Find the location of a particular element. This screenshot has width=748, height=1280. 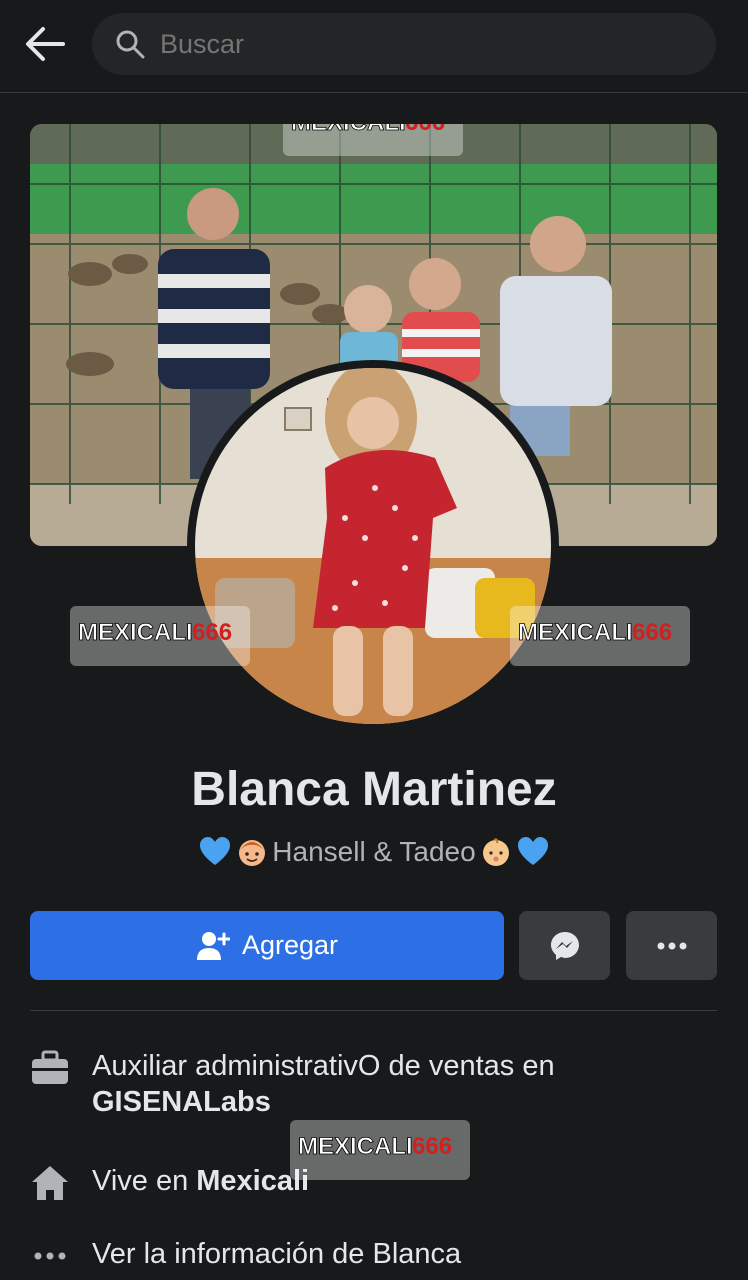

see-info-link: Ver la información de Blanca is located at coordinates (276, 1254).